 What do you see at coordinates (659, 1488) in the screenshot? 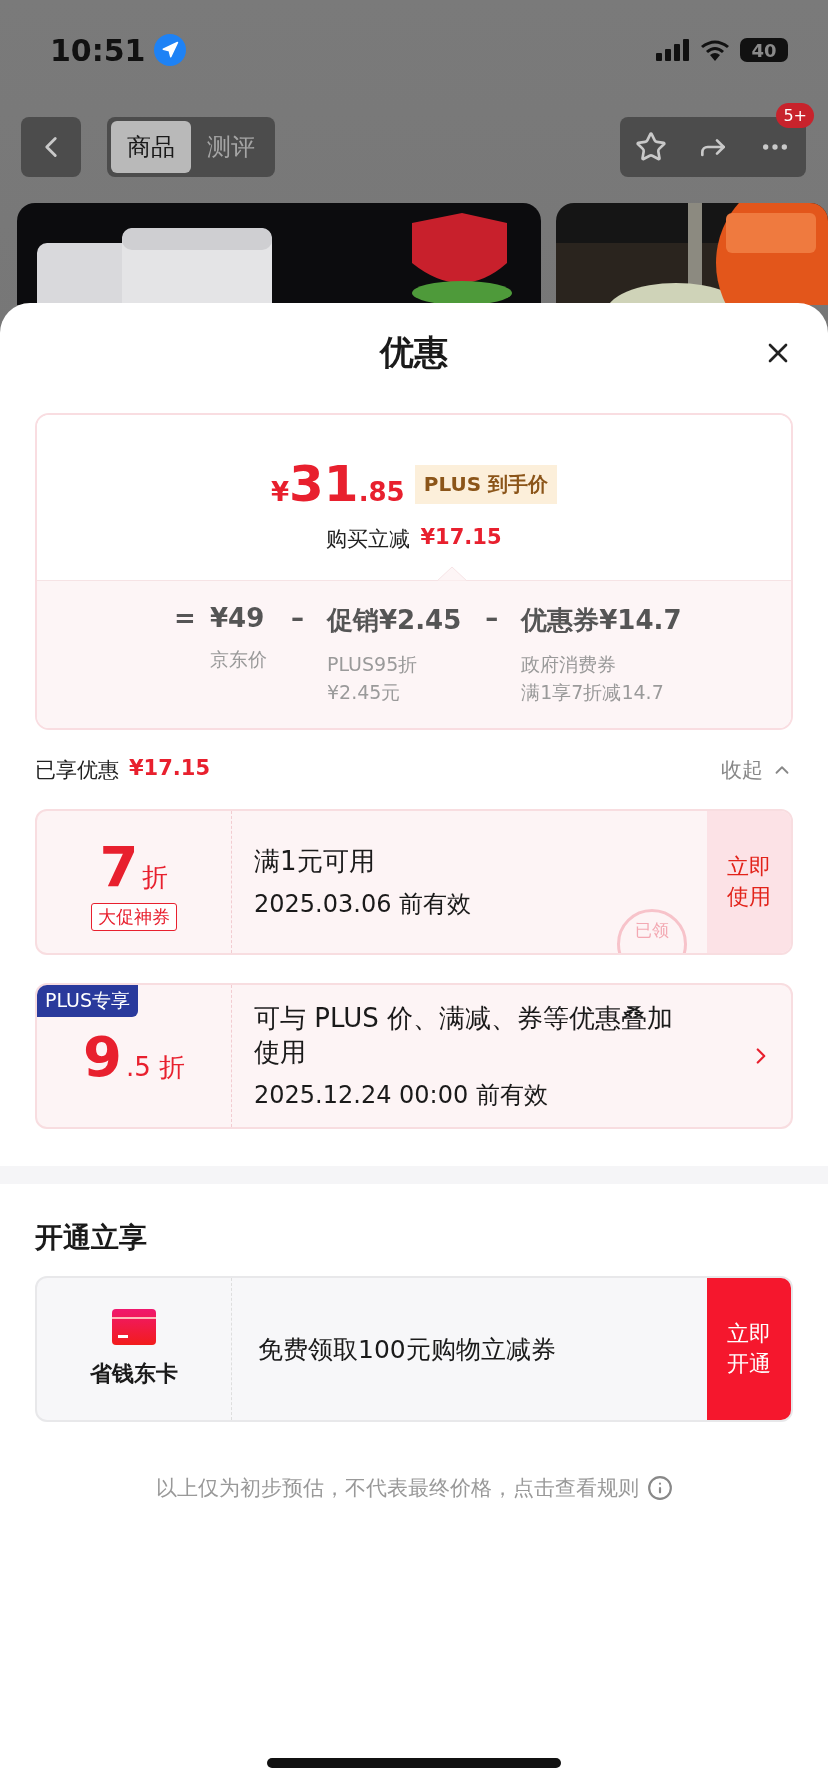
I see `info-icon` at bounding box center [659, 1488].